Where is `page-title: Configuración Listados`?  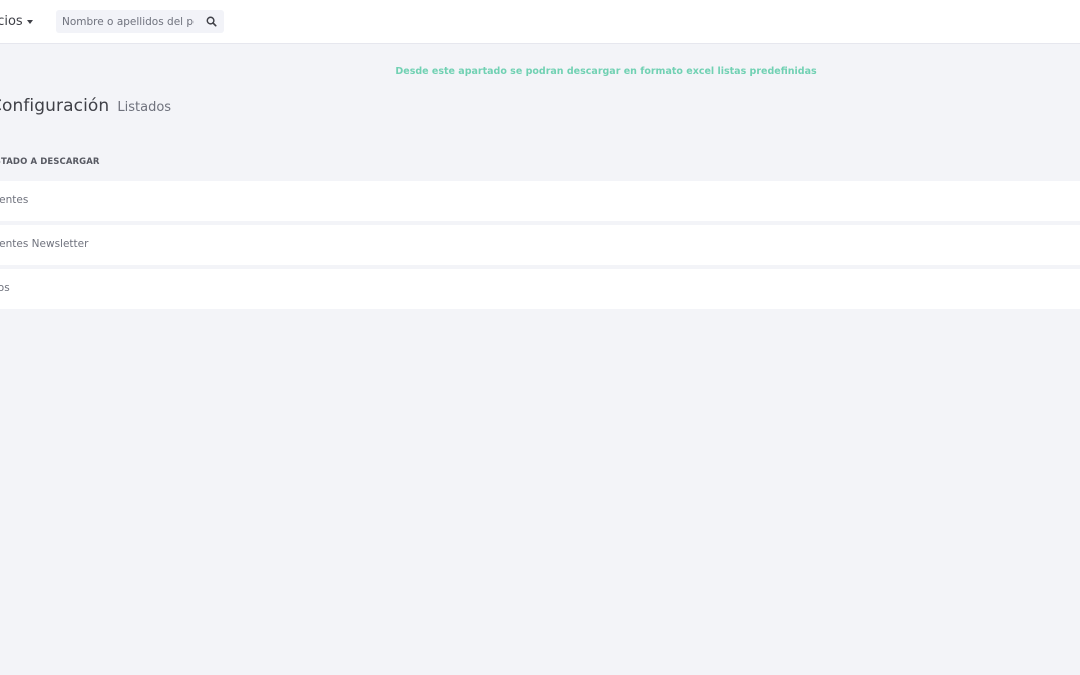
page-title: Configuración Listados is located at coordinates (85, 106).